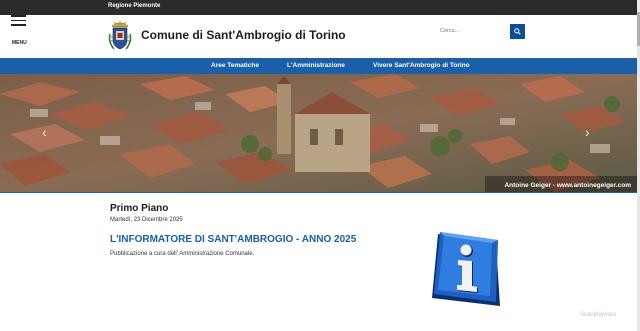 Image resolution: width=640 pixels, height=331 pixels. I want to click on region-link: Regione Piemonte, so click(134, 6).